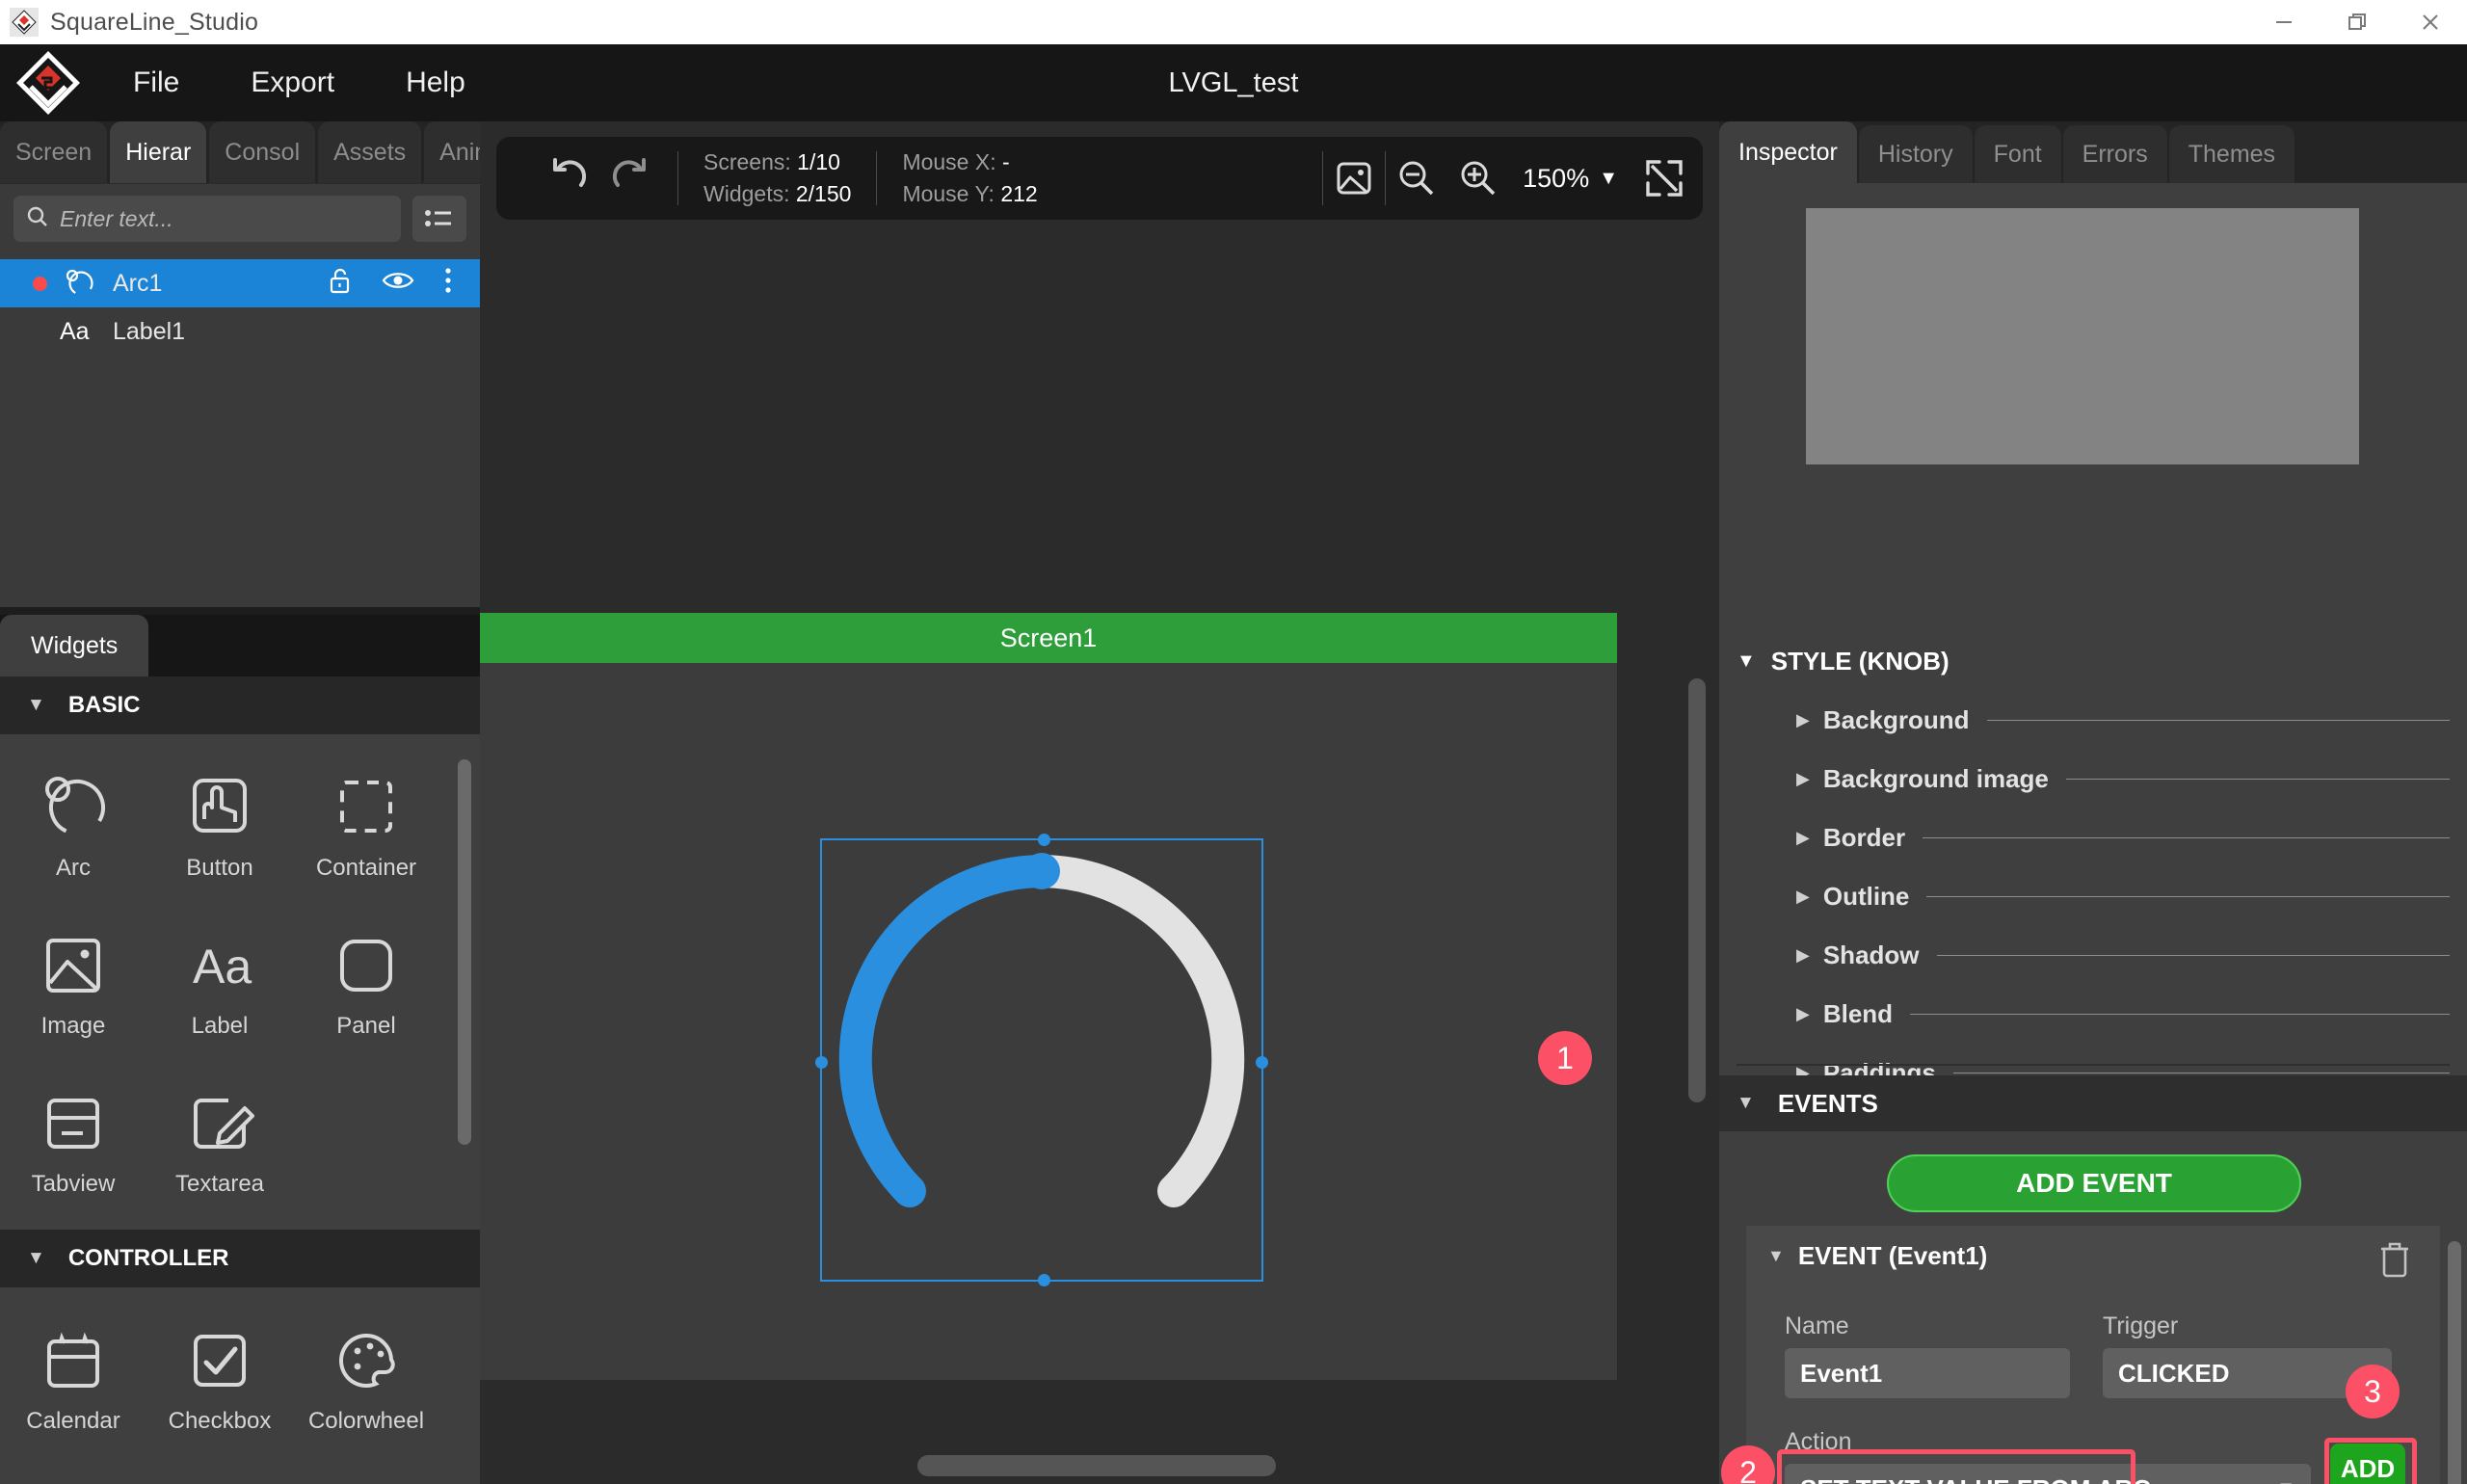 This screenshot has height=1484, width=2467. I want to click on redo-icon, so click(630, 178).